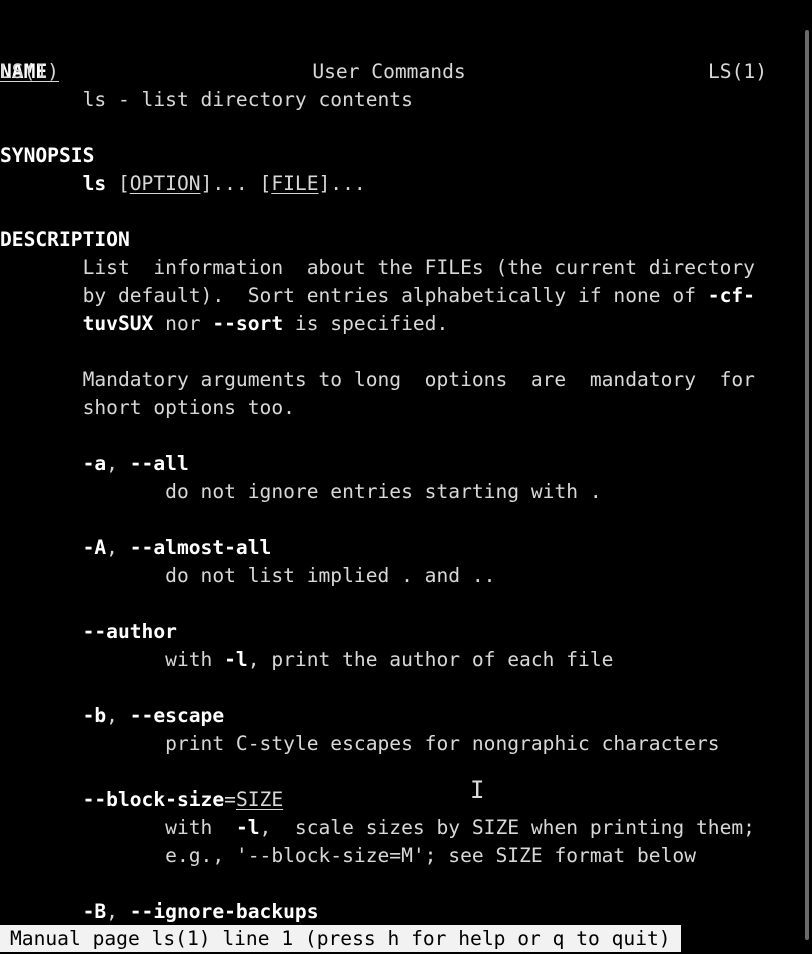  What do you see at coordinates (389, 71) in the screenshot?
I see `header-center: User Commands` at bounding box center [389, 71].